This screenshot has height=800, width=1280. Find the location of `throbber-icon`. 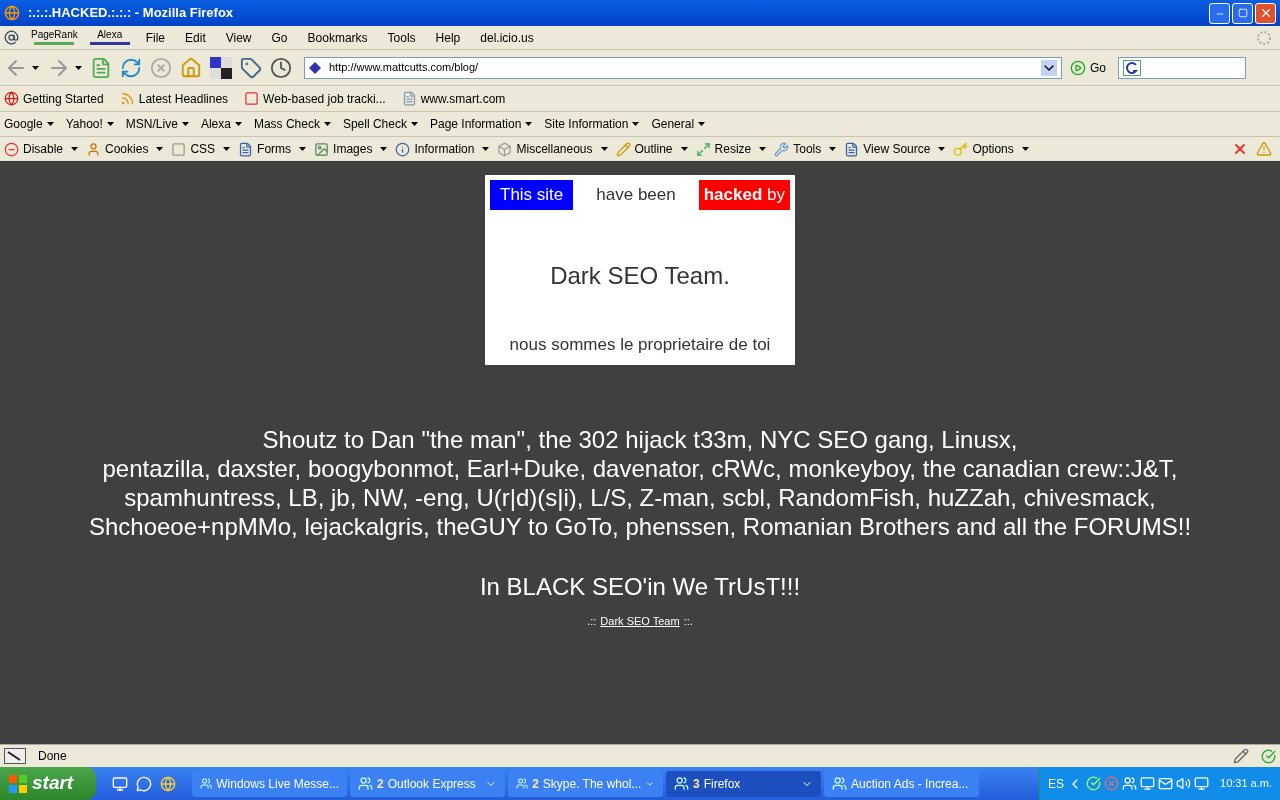

throbber-icon is located at coordinates (1264, 37).